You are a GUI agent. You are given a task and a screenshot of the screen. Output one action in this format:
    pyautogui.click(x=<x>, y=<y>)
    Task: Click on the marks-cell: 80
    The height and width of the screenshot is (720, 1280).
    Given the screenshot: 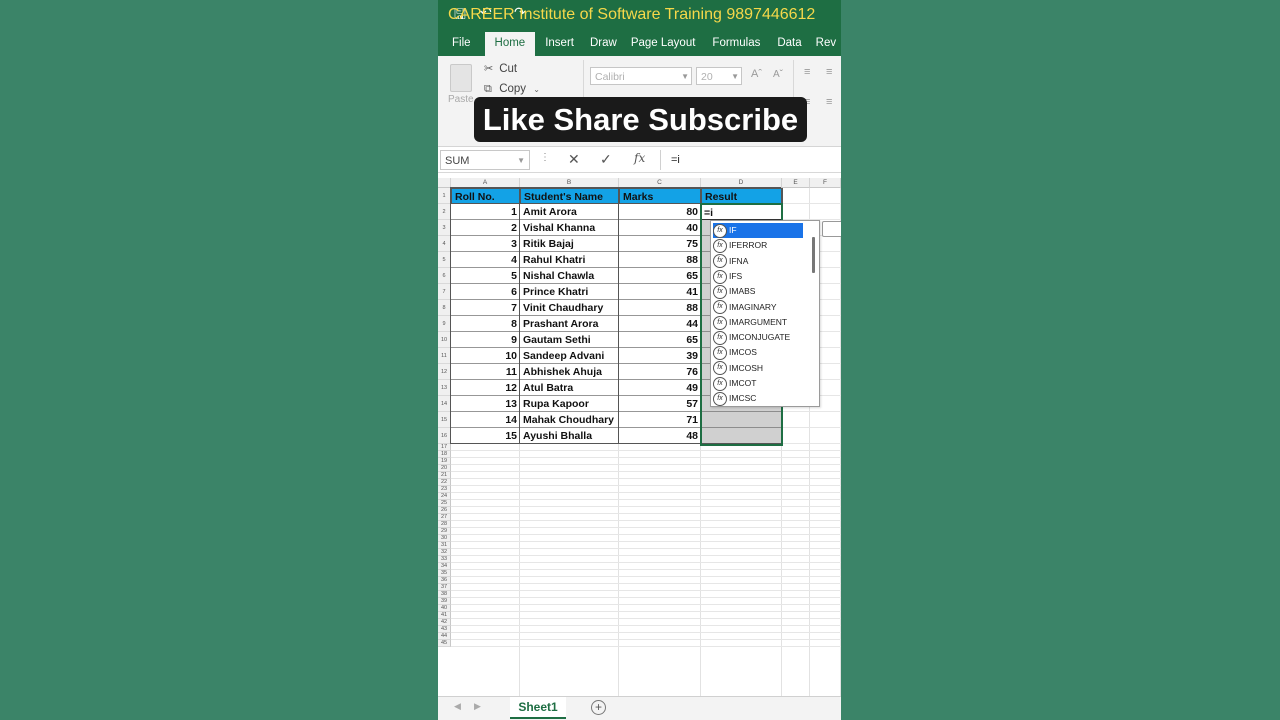 What is the action you would take?
    pyautogui.click(x=660, y=212)
    